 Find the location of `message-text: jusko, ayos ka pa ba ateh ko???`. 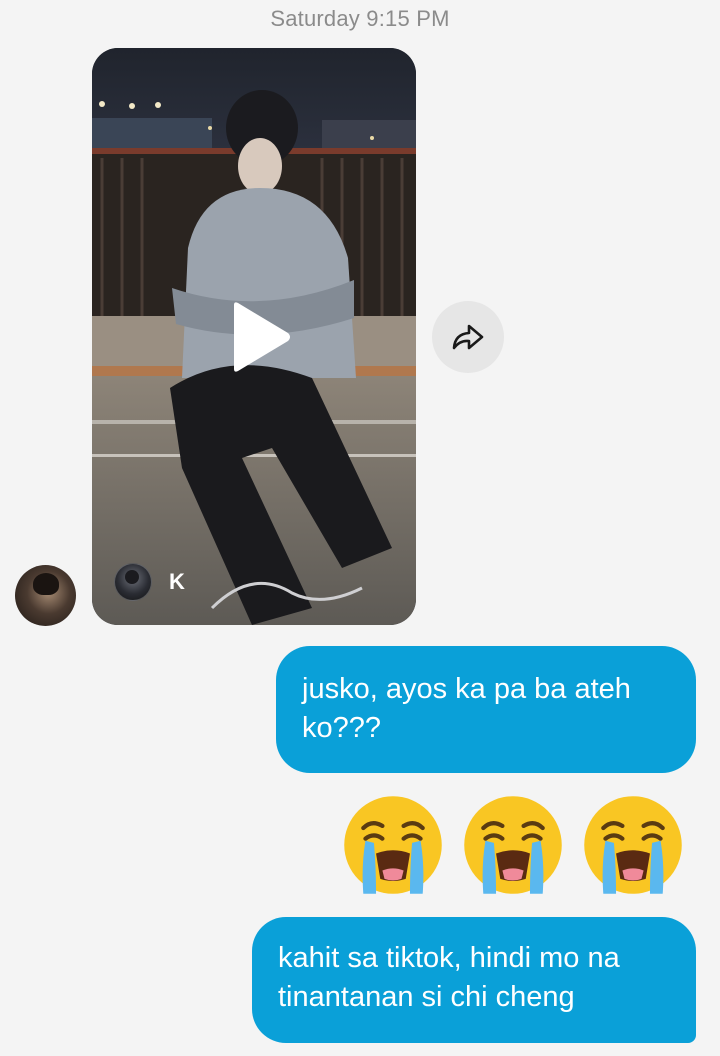

message-text: jusko, ayos ka pa ba ateh ko??? is located at coordinates (466, 708).